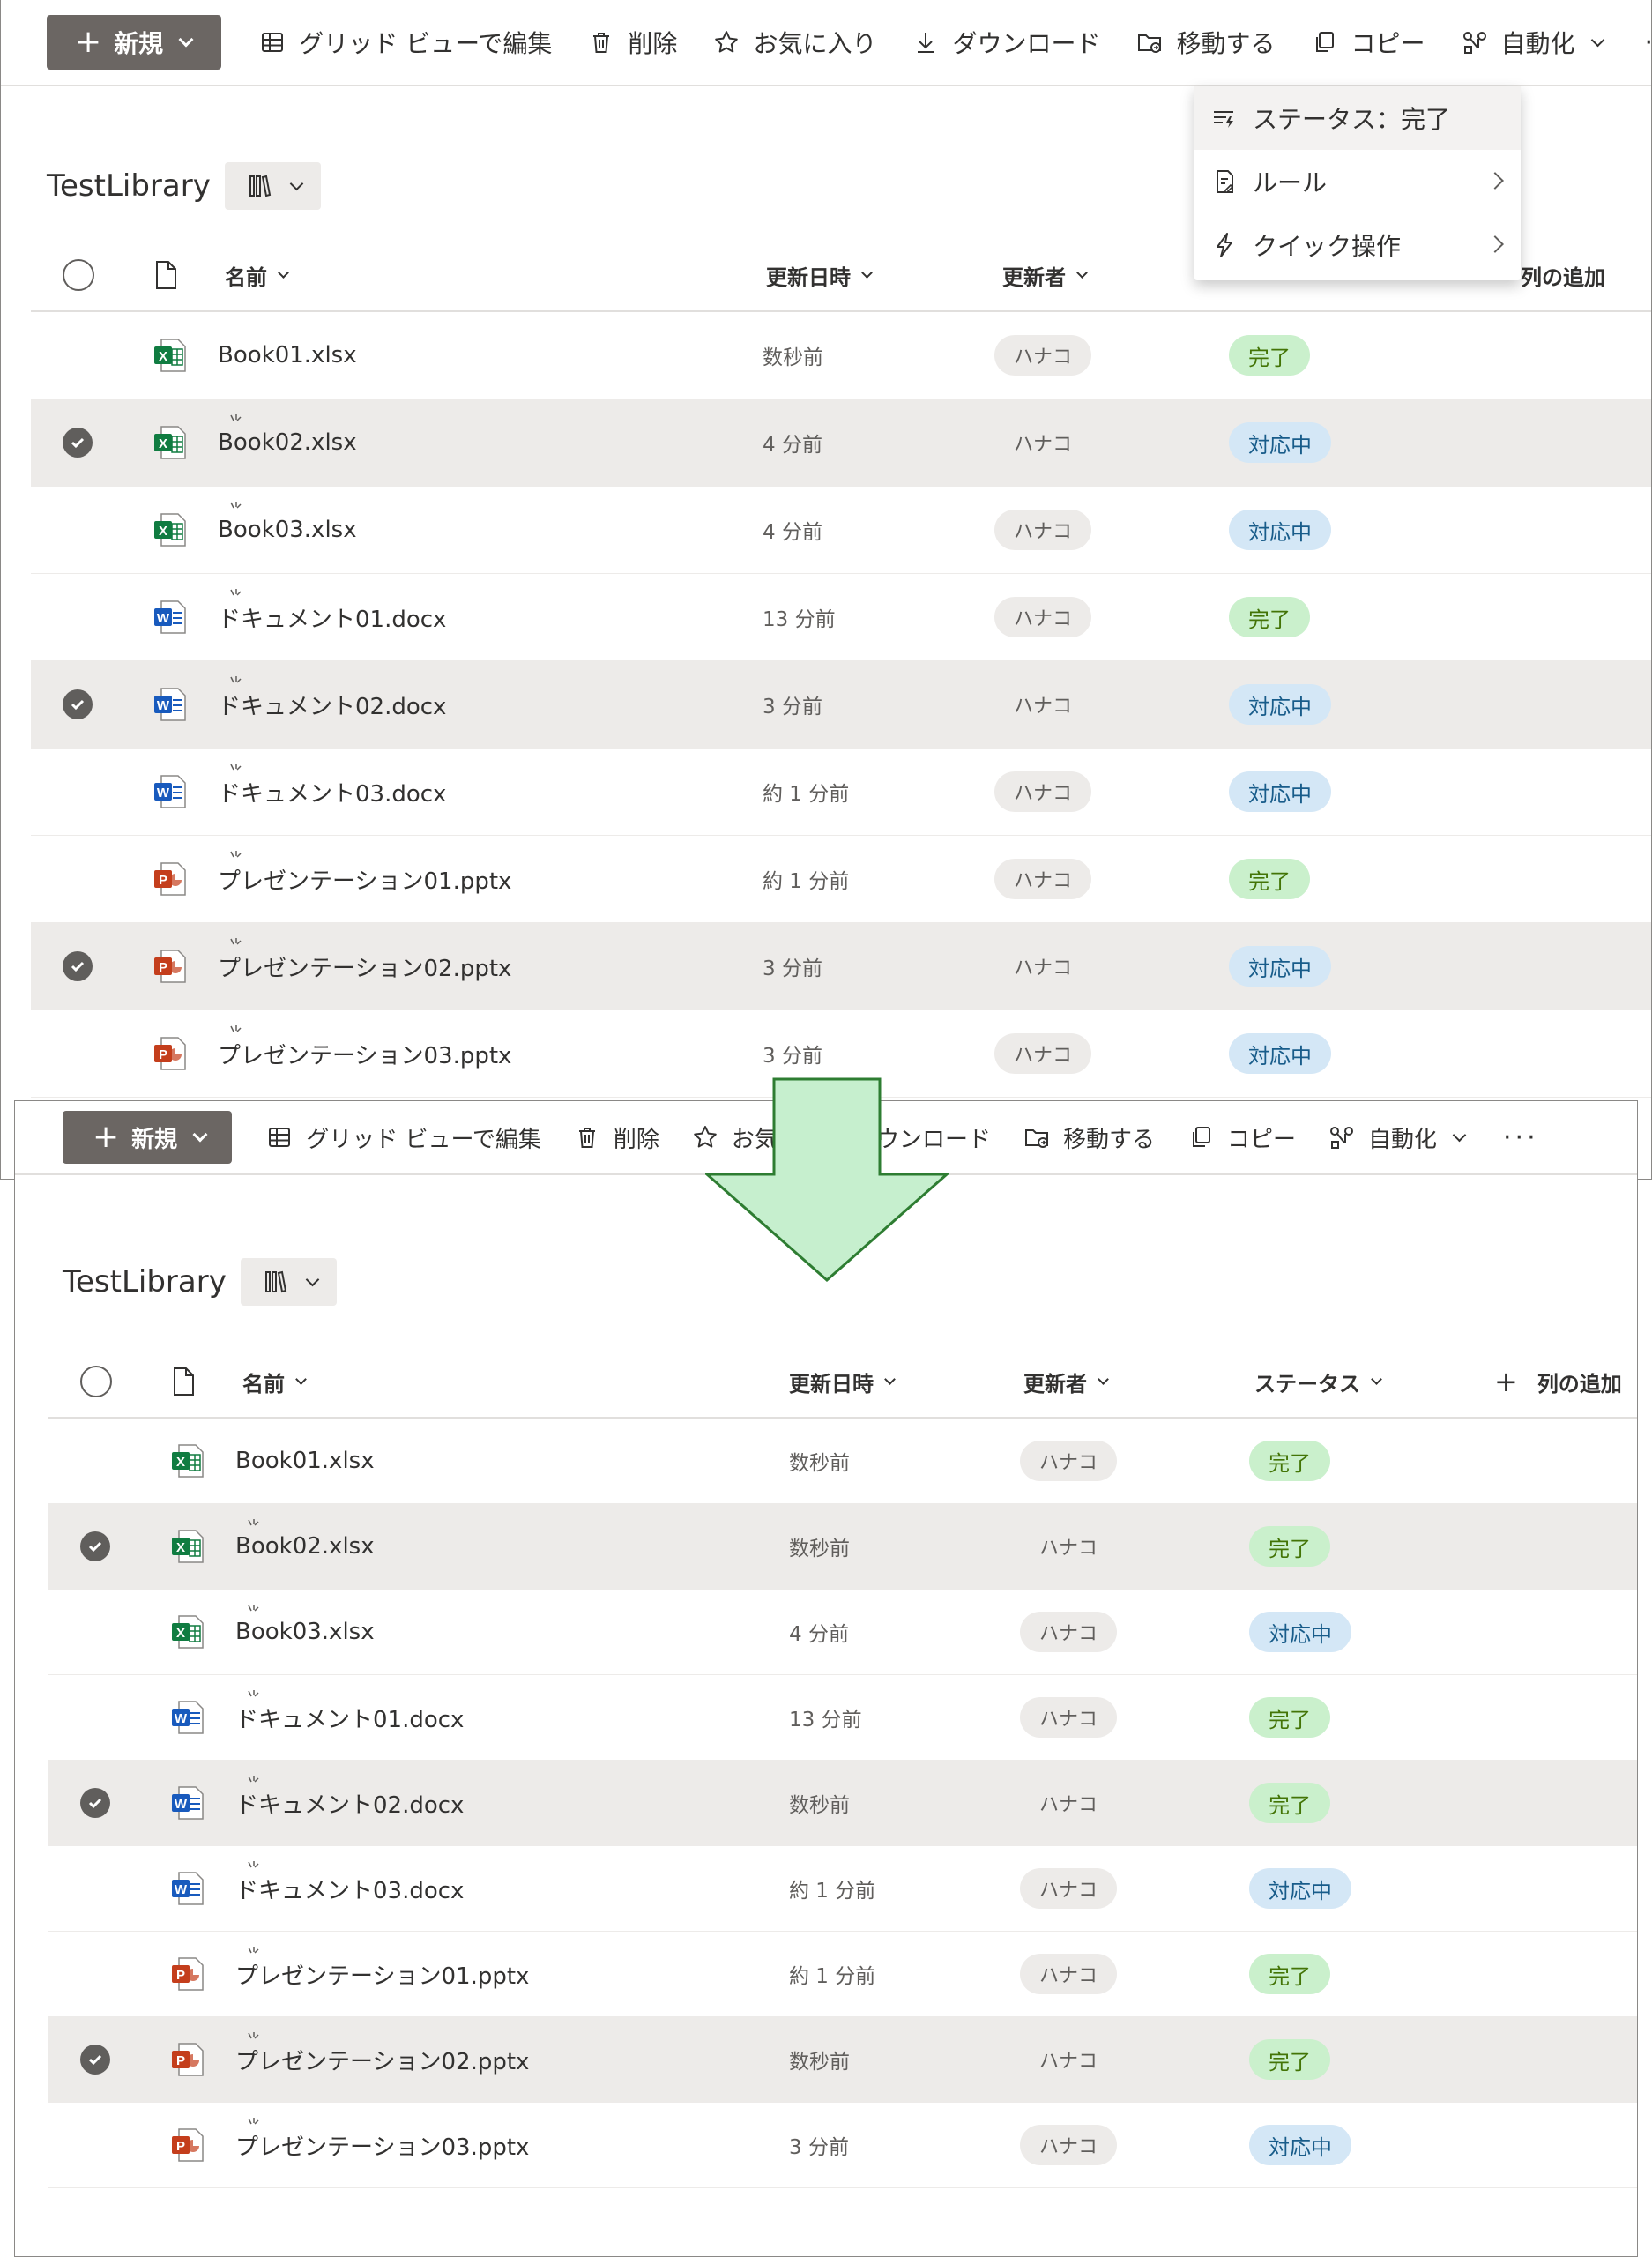  What do you see at coordinates (1357, 181) in the screenshot?
I see `menu-item-rules: ルール` at bounding box center [1357, 181].